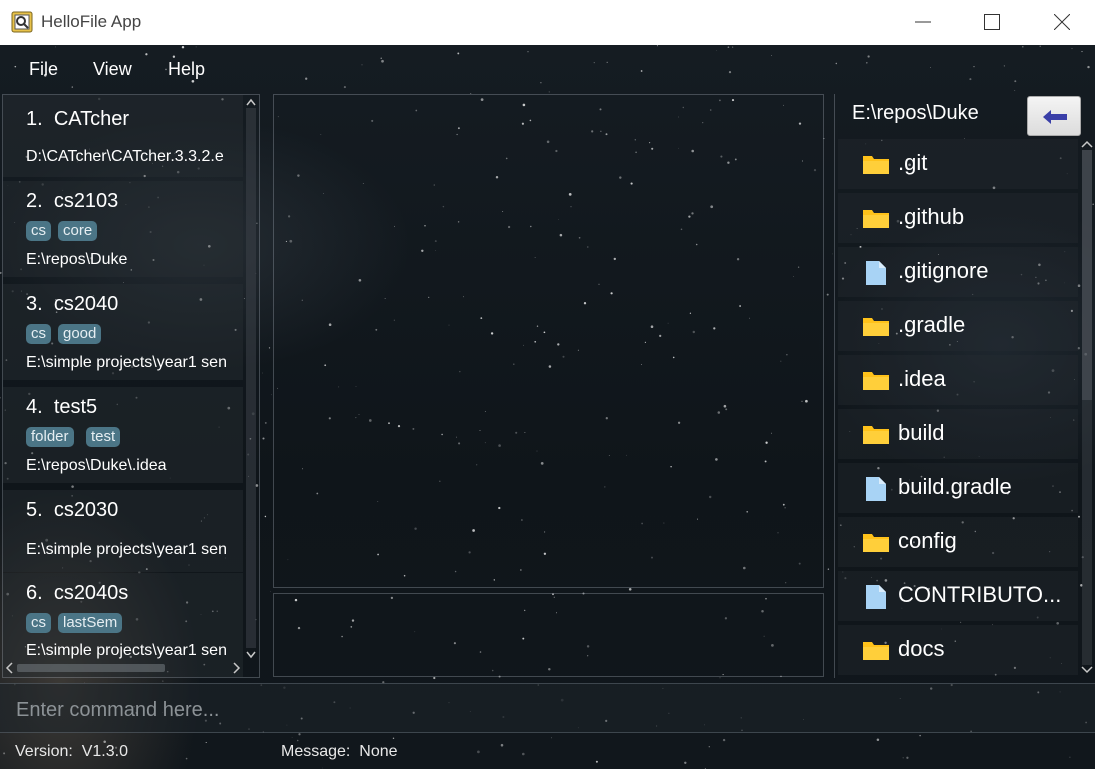 Image resolution: width=1095 pixels, height=769 pixels. I want to click on message-status: Message: None, so click(339, 751).